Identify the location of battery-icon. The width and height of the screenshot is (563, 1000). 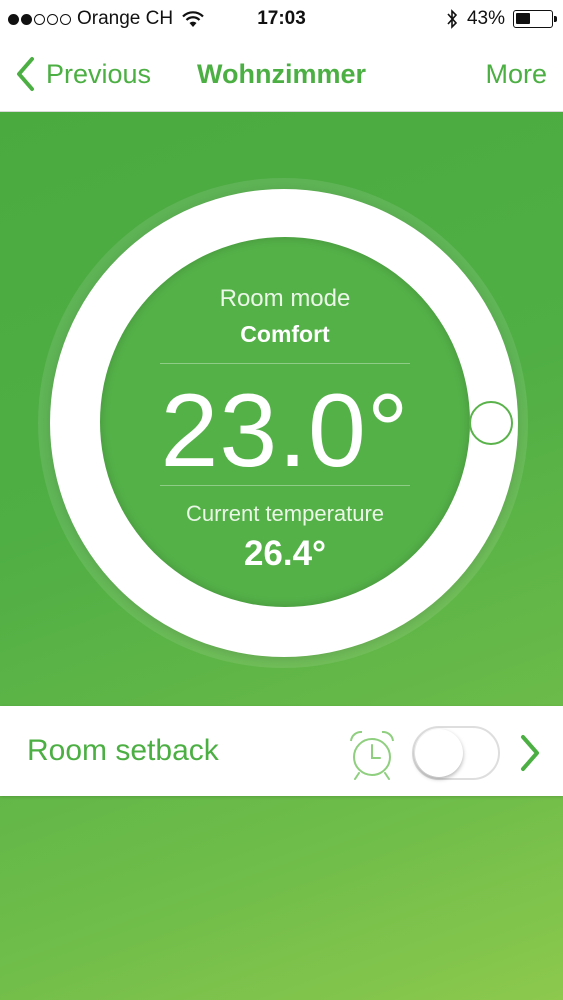
(535, 19).